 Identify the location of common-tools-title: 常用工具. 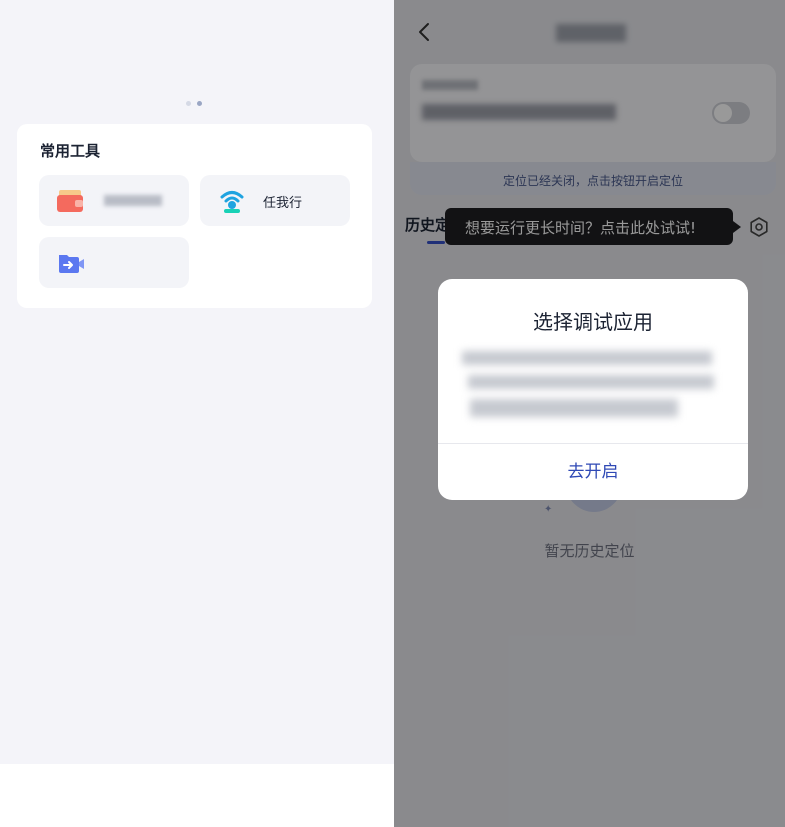
(70, 151).